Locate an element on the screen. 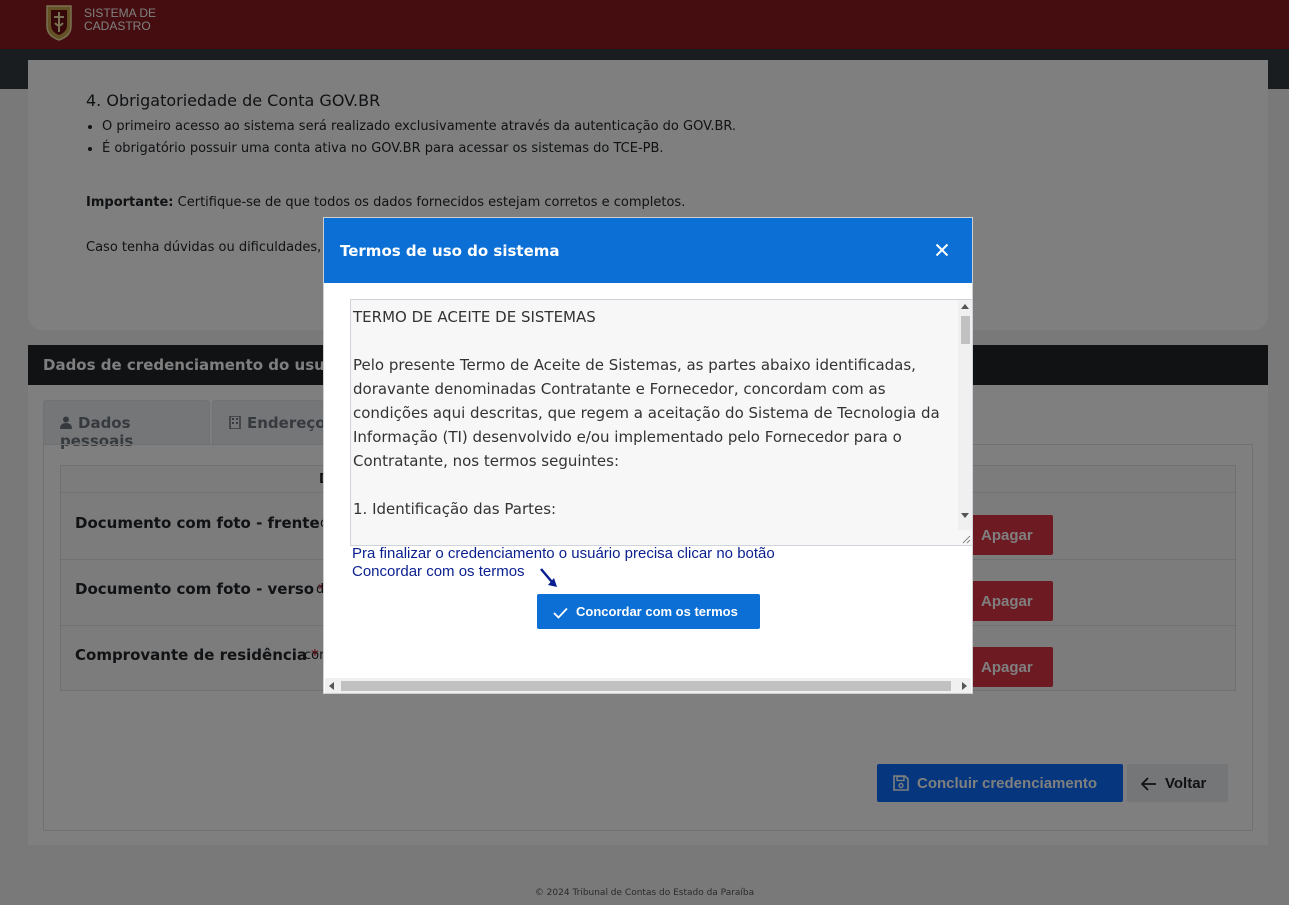 The height and width of the screenshot is (905, 1289). close-icon is located at coordinates (942, 250).